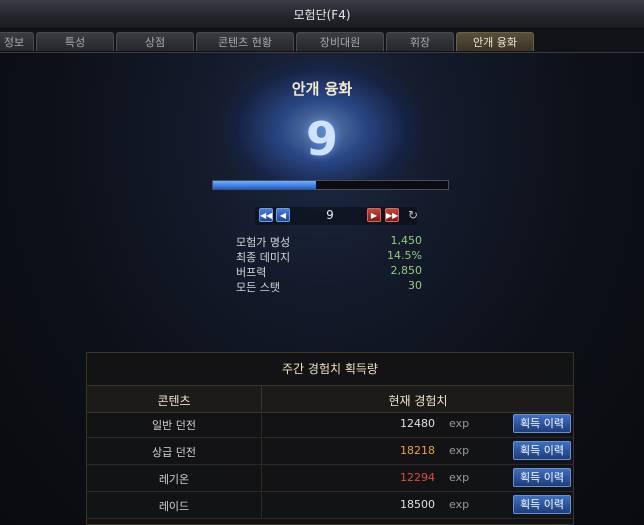 The height and width of the screenshot is (525, 644). Describe the element at coordinates (174, 401) in the screenshot. I see `column-header-content: 콘텐츠` at that location.